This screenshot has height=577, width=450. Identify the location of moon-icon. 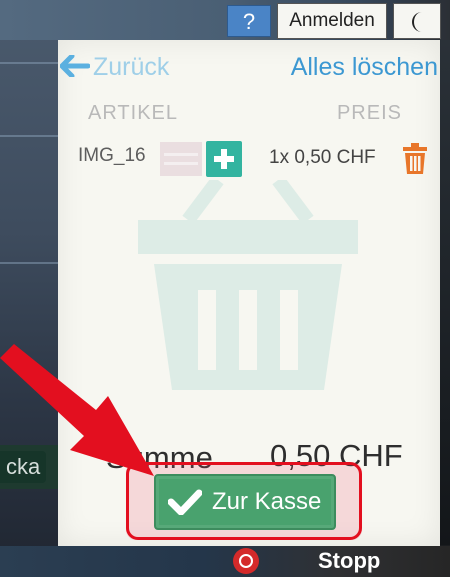
(417, 22).